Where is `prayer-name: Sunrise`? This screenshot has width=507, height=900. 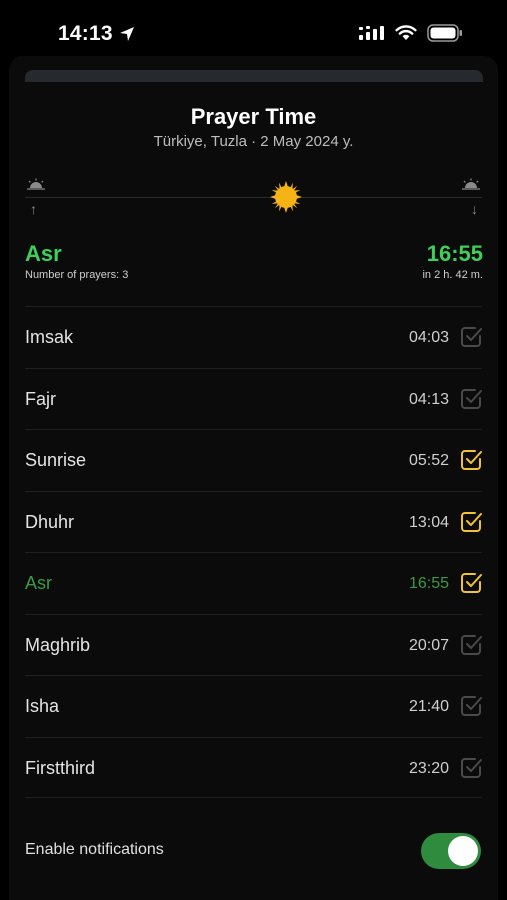
prayer-name: Sunrise is located at coordinates (56, 460).